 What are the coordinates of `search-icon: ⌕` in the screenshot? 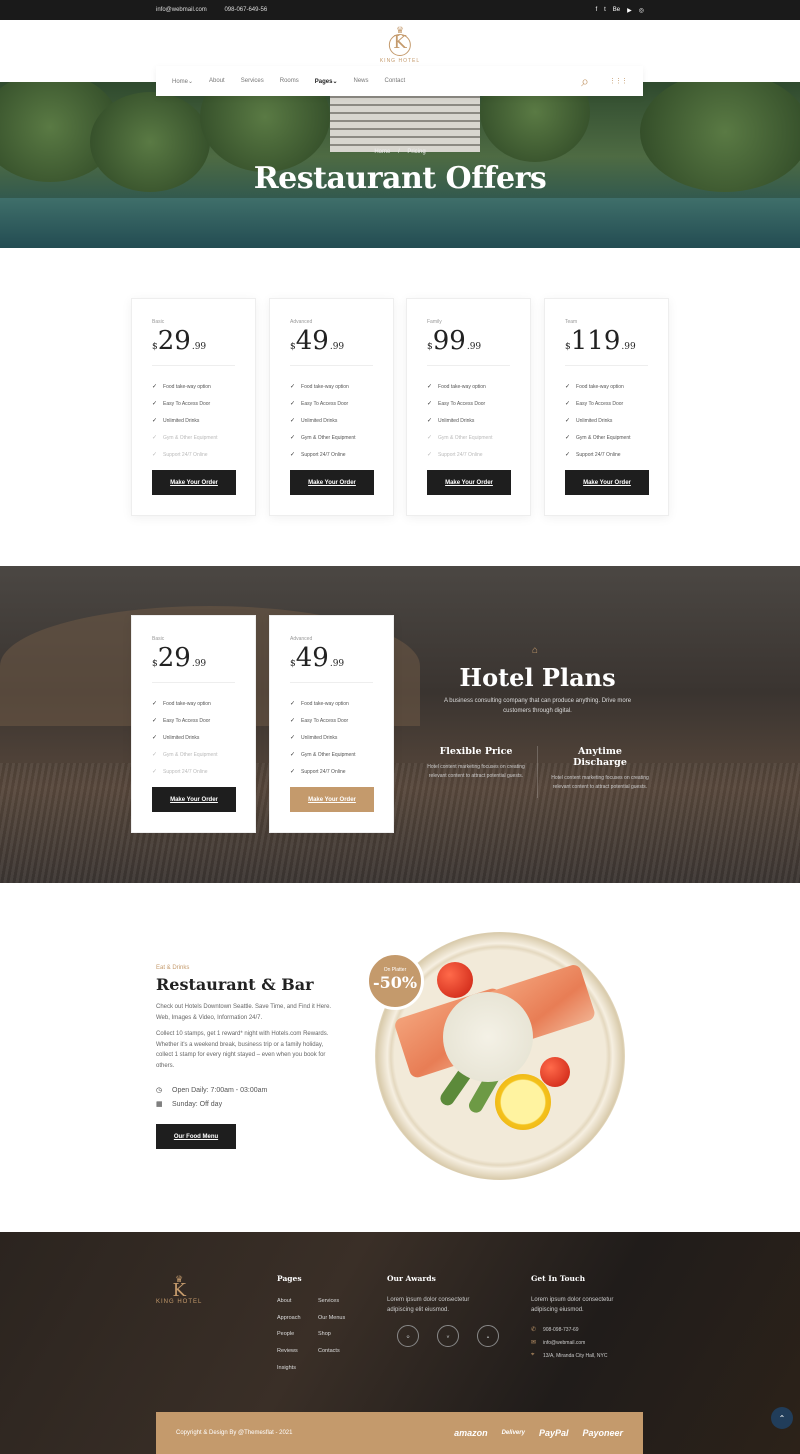 It's located at (585, 81).